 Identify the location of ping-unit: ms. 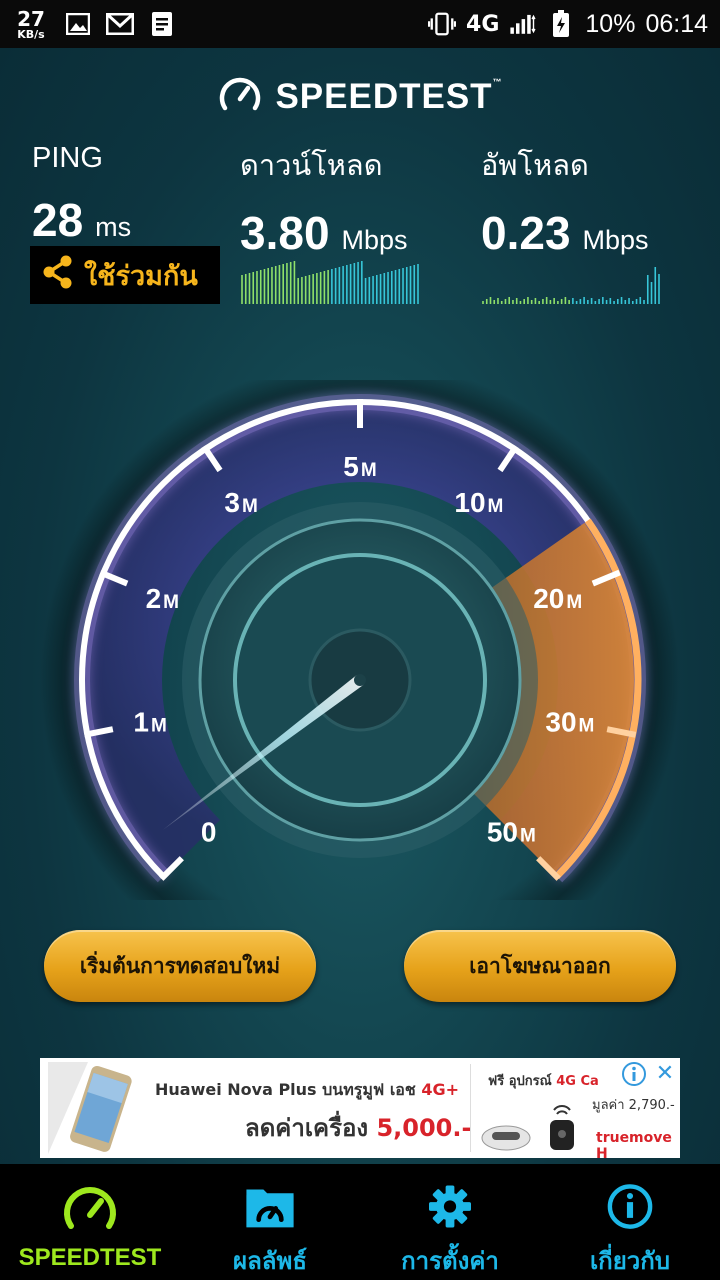
(113, 227).